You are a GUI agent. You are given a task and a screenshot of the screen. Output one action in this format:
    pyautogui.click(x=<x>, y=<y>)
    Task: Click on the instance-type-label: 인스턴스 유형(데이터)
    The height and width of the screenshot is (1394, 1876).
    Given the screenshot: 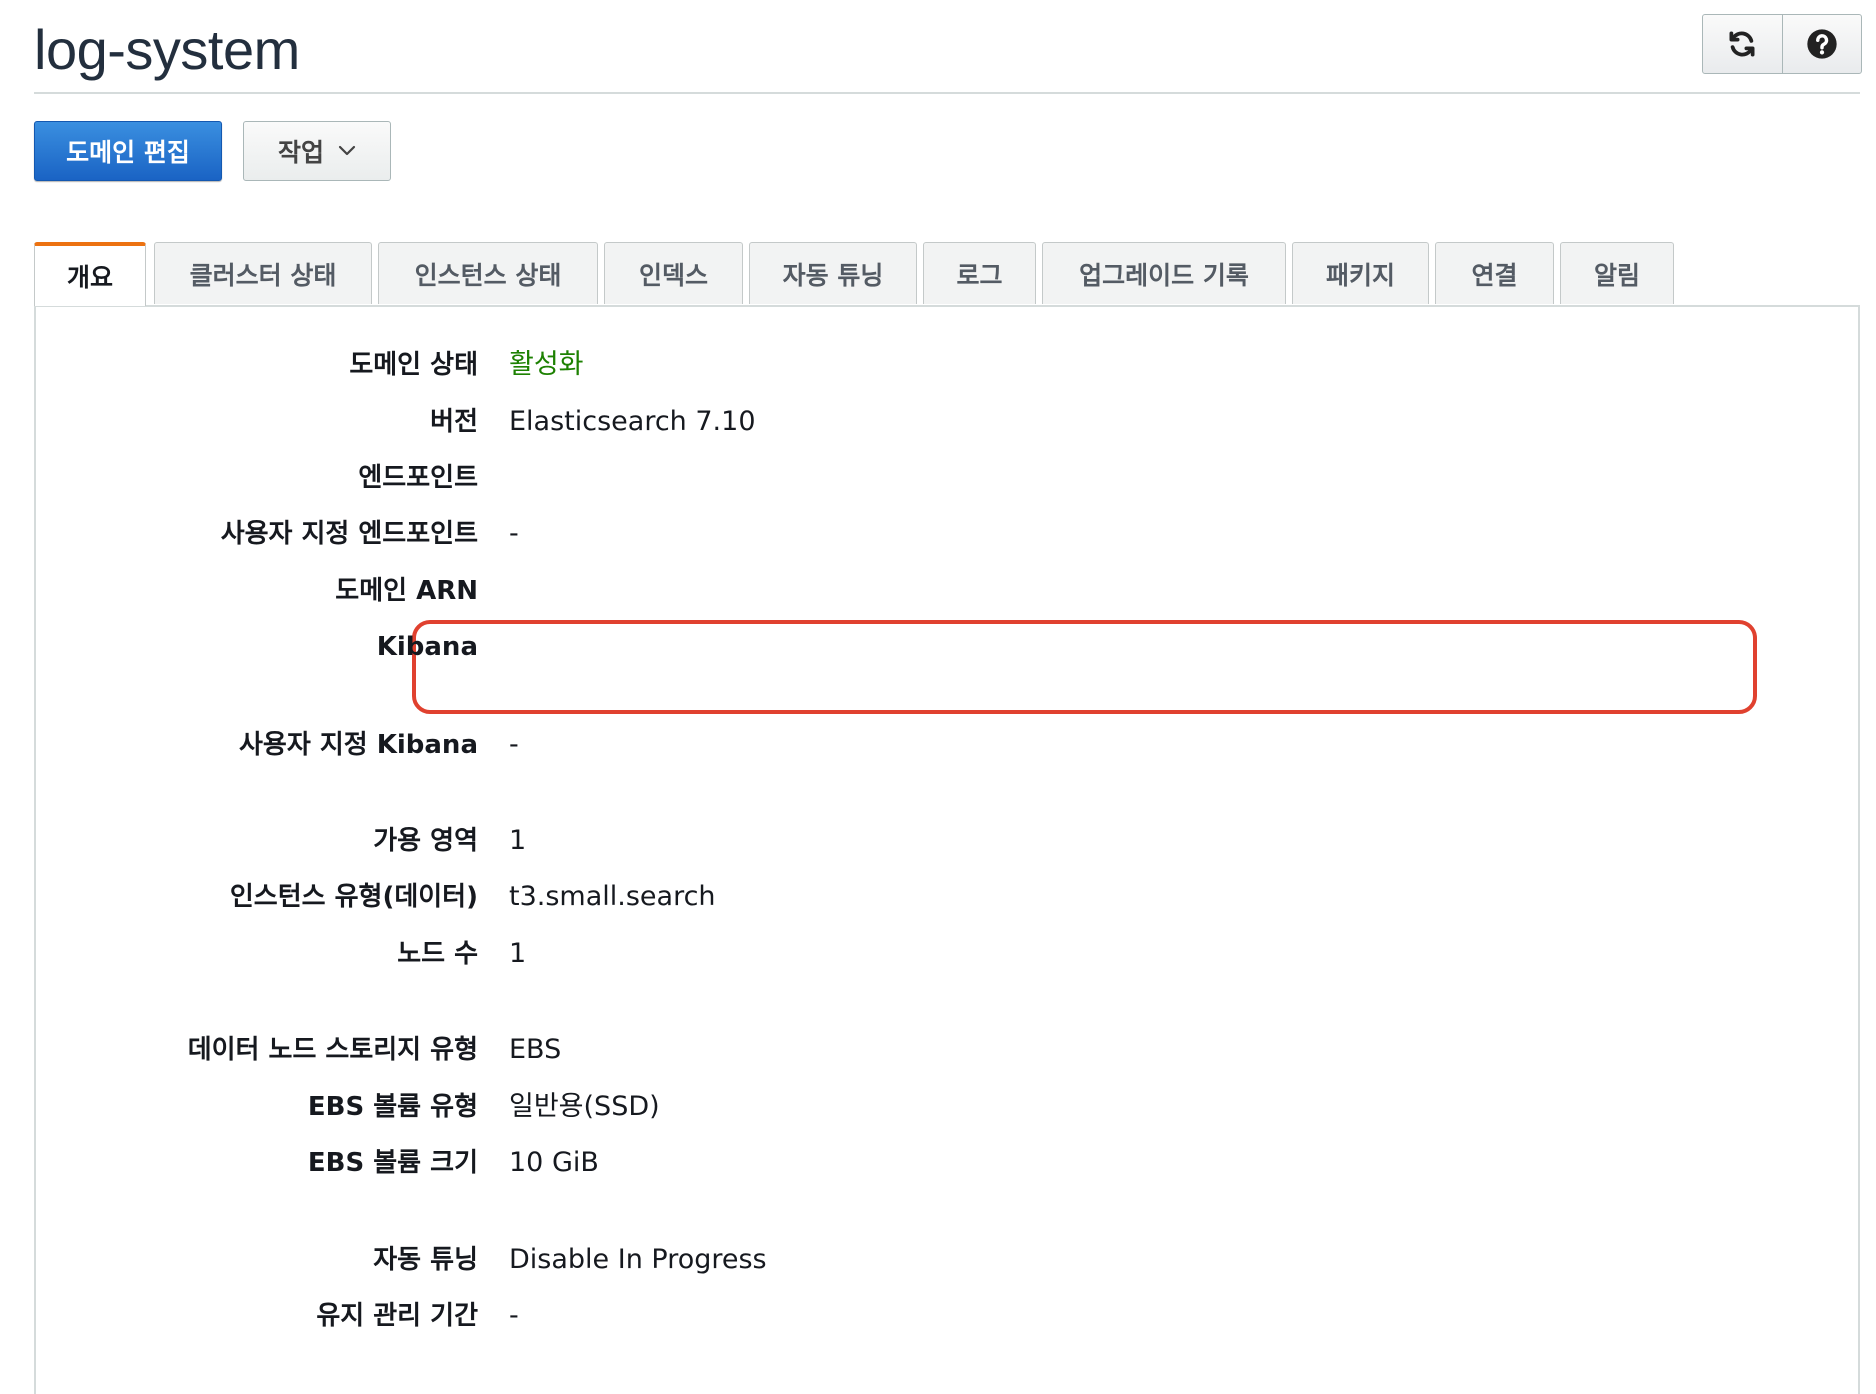 What is the action you would take?
    pyautogui.click(x=353, y=897)
    